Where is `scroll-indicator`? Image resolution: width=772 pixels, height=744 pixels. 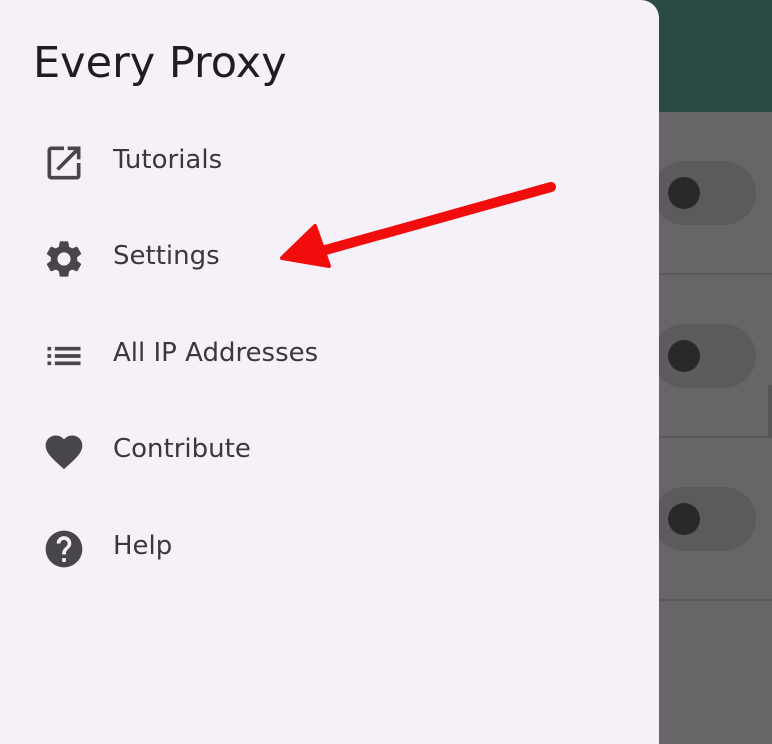
scroll-indicator is located at coordinates (770, 411).